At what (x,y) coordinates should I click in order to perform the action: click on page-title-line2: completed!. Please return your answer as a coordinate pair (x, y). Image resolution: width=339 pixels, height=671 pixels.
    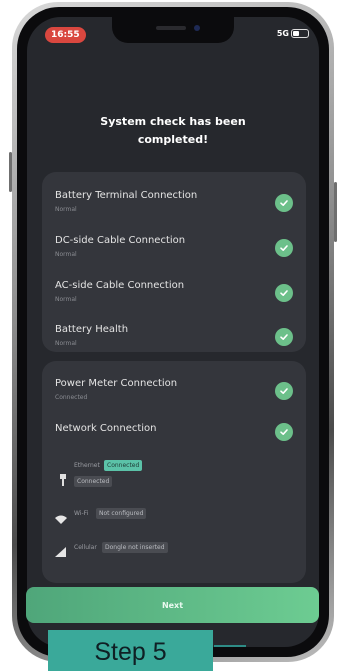
    Looking at the image, I should click on (173, 139).